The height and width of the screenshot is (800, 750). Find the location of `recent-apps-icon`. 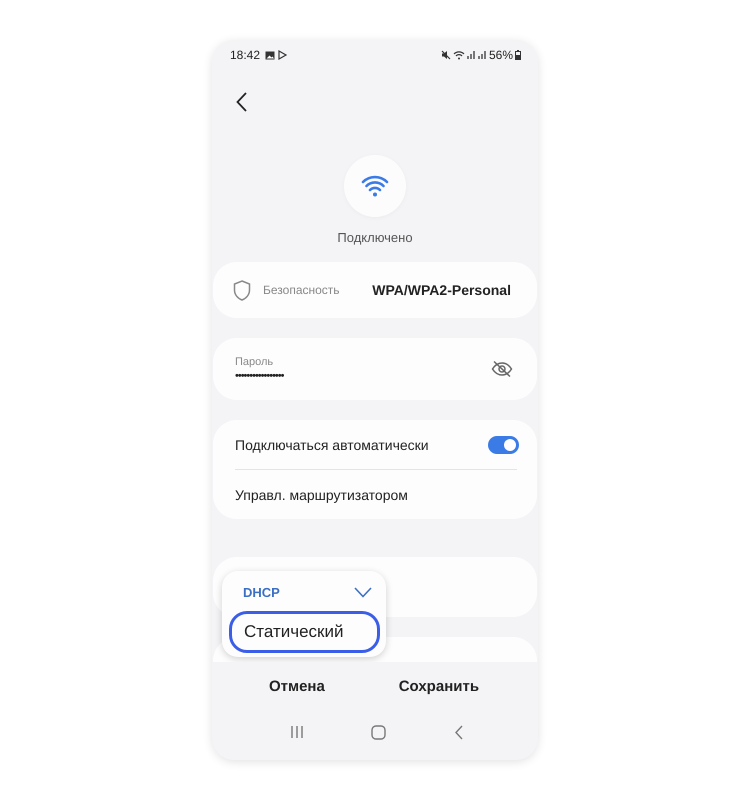

recent-apps-icon is located at coordinates (297, 732).